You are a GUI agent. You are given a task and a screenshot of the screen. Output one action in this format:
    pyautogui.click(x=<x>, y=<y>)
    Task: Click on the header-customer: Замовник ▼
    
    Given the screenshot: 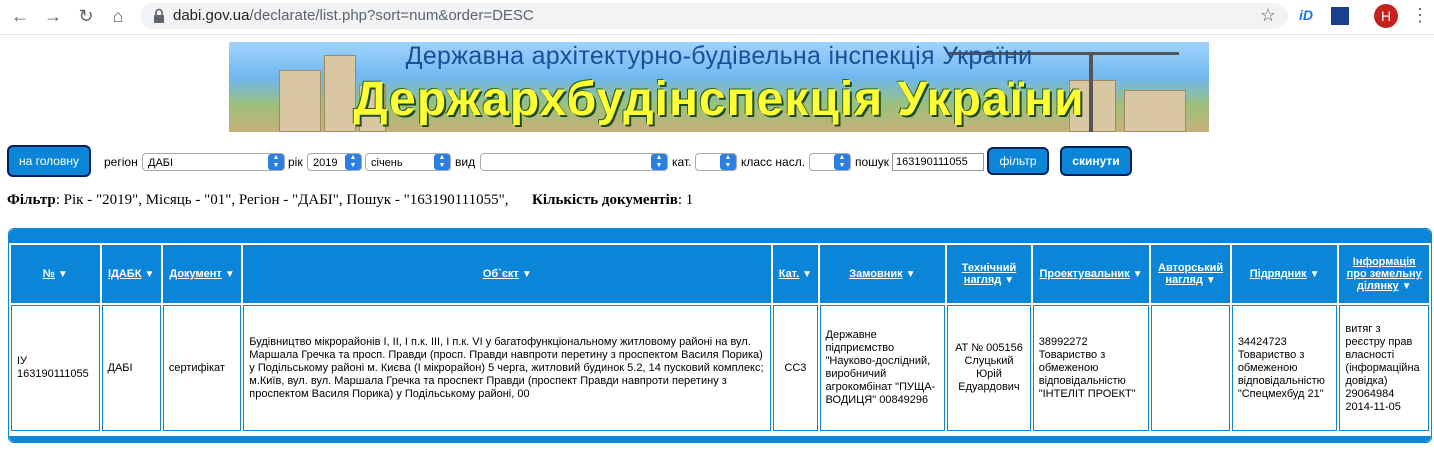 What is the action you would take?
    pyautogui.click(x=882, y=274)
    